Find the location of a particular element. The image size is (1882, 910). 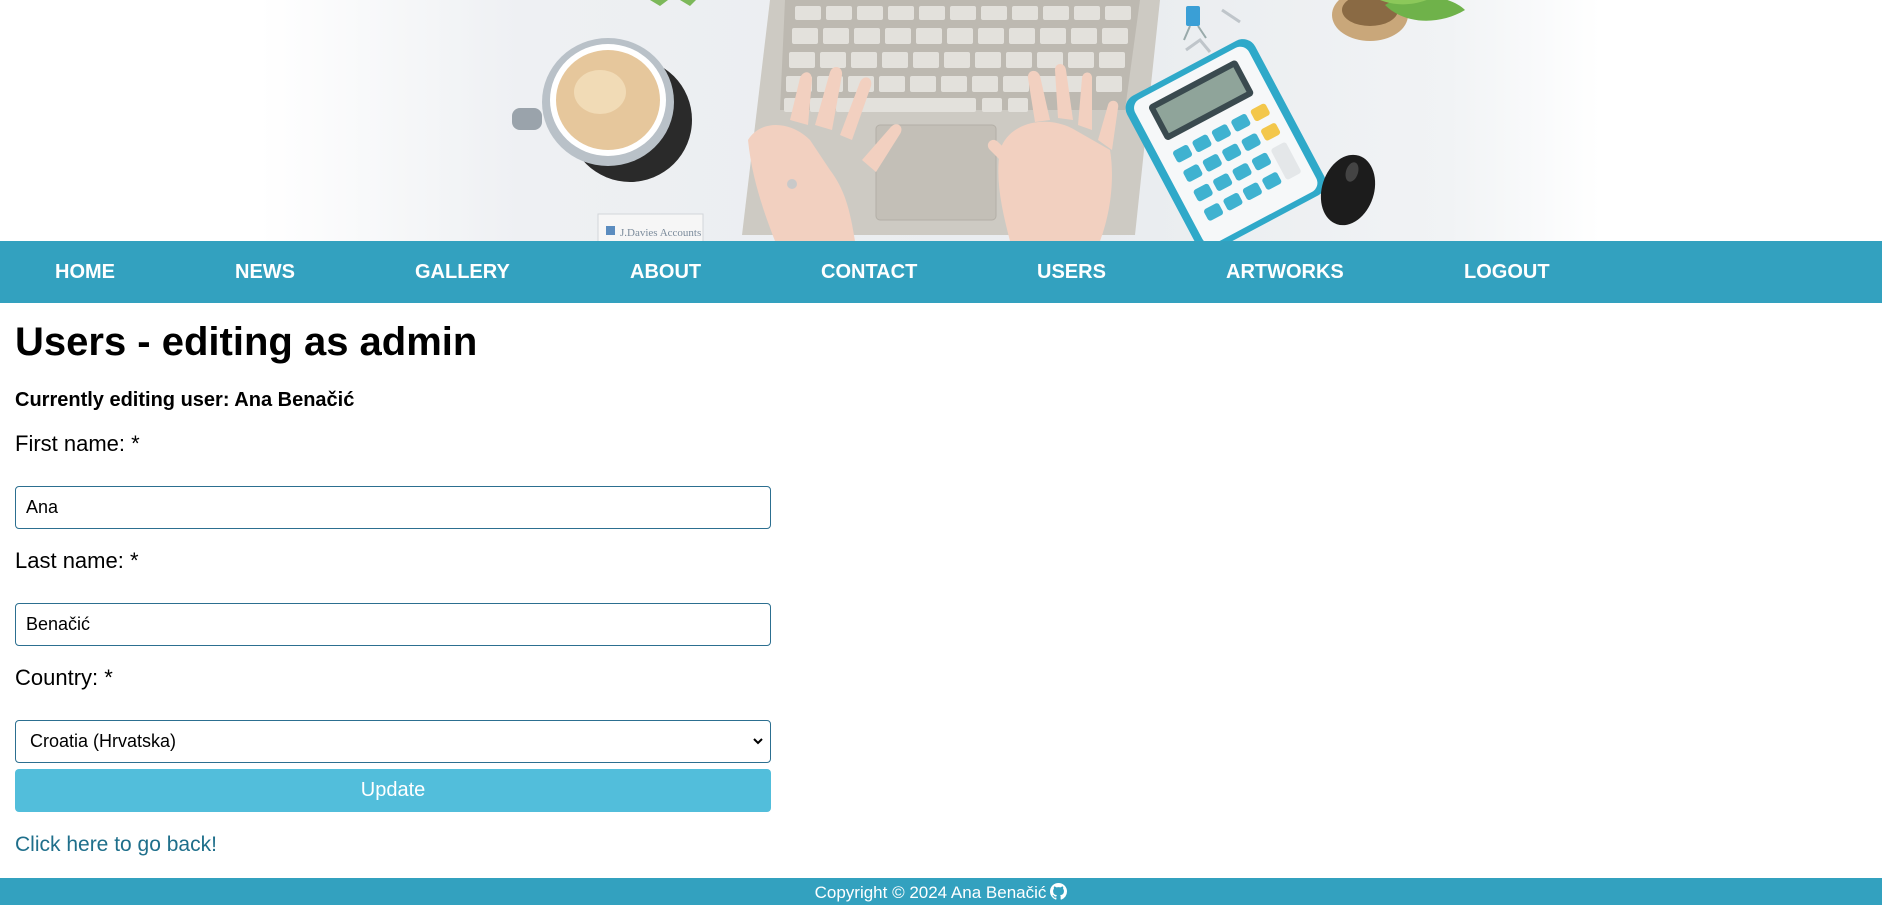

nav-home: HOME is located at coordinates (85, 272).